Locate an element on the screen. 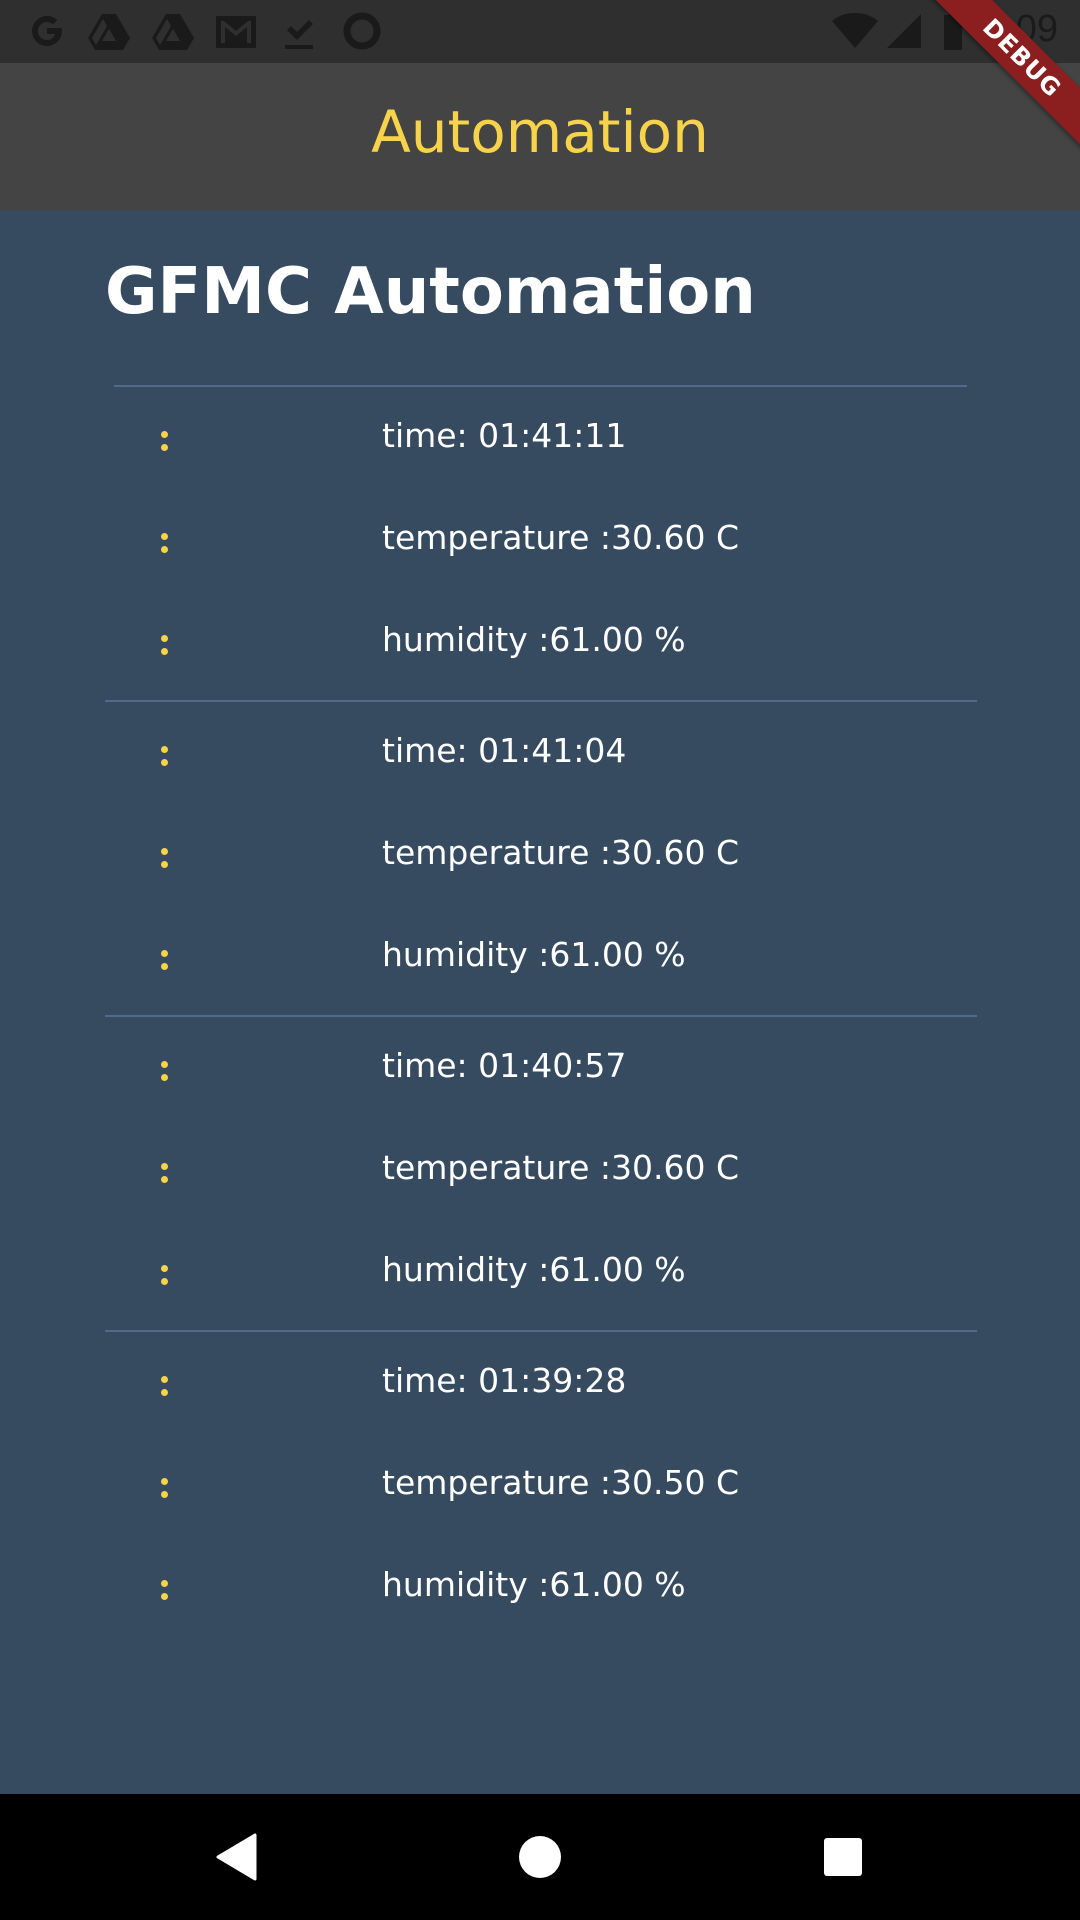 The image size is (1080, 1920). temperature-label: temperature :30.50 C is located at coordinates (561, 1482).